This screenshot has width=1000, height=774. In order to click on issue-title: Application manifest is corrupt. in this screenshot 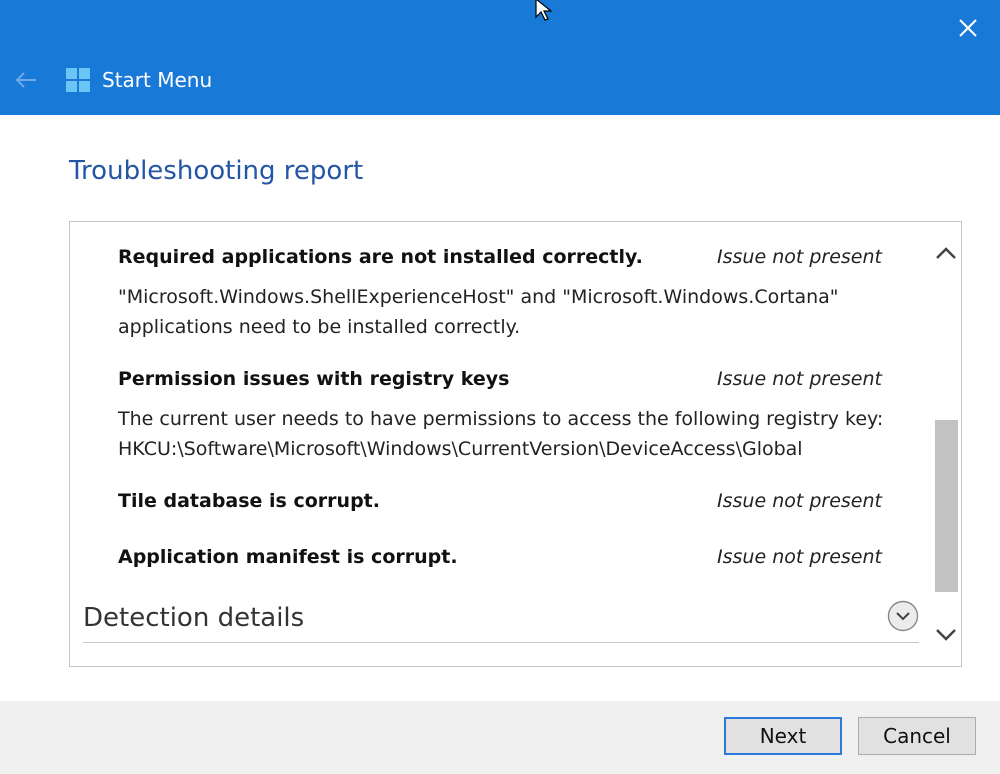, I will do `click(288, 557)`.